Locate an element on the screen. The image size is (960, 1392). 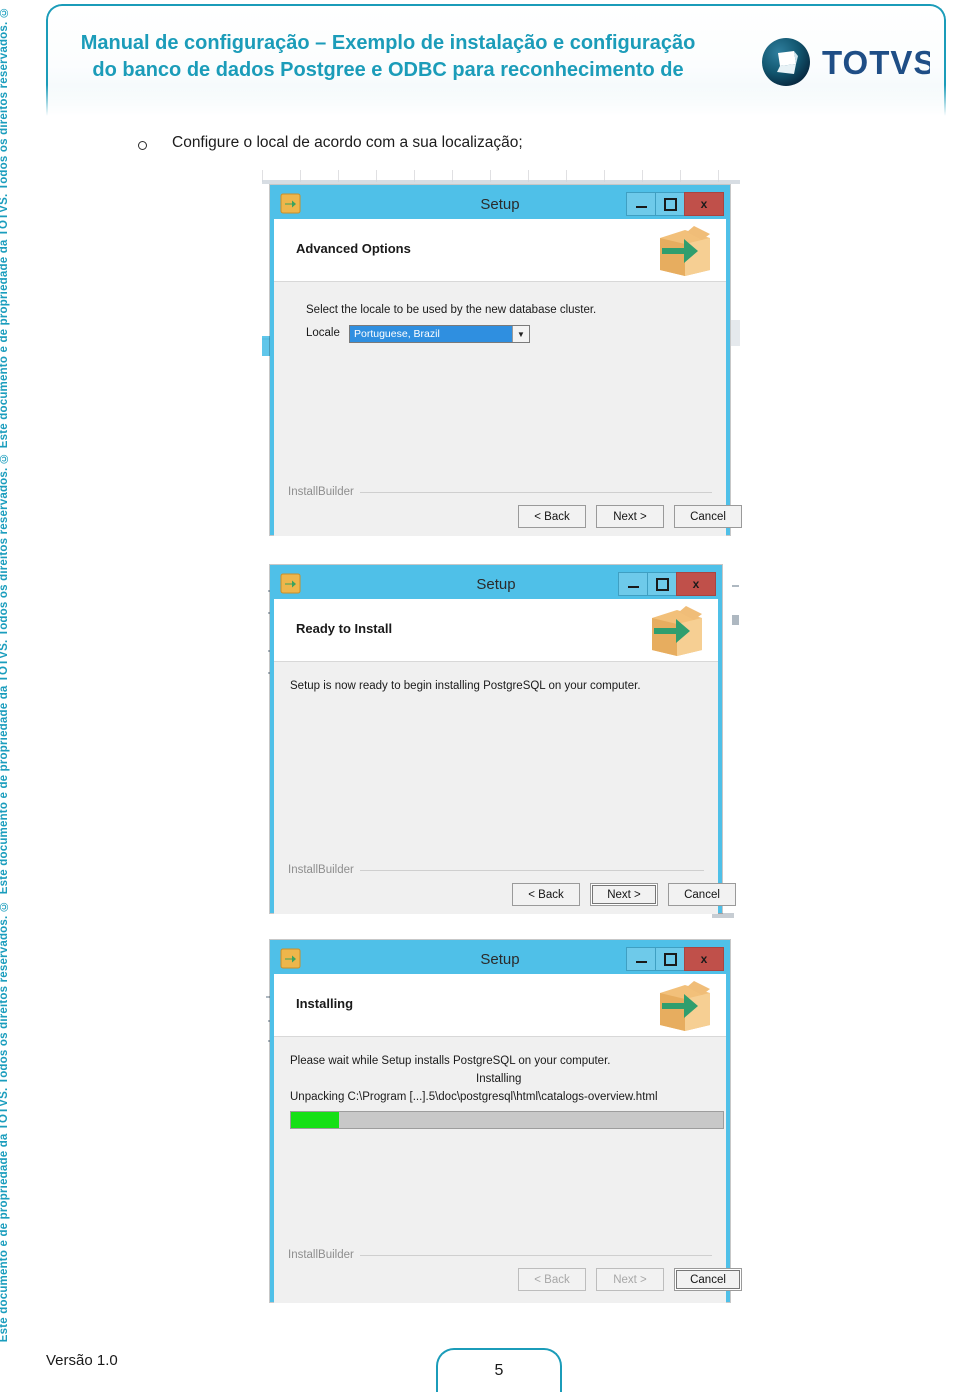
bullet-marker-icon is located at coordinates (142, 145).